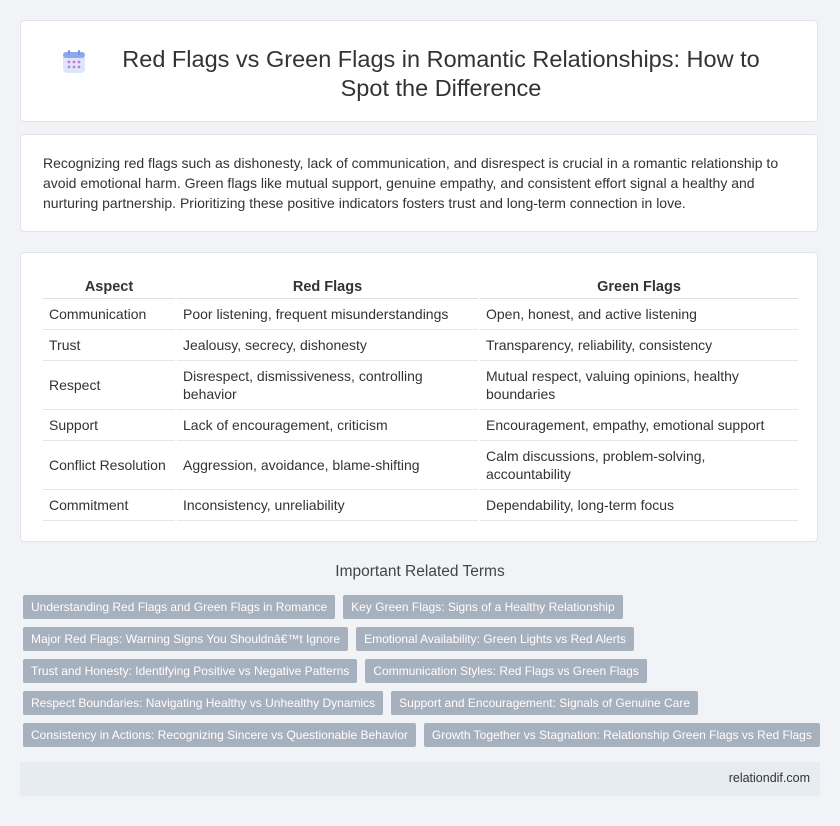 This screenshot has height=826, width=840. What do you see at coordinates (327, 505) in the screenshot?
I see `red-flag-cell: Inconsistency, unreliability` at bounding box center [327, 505].